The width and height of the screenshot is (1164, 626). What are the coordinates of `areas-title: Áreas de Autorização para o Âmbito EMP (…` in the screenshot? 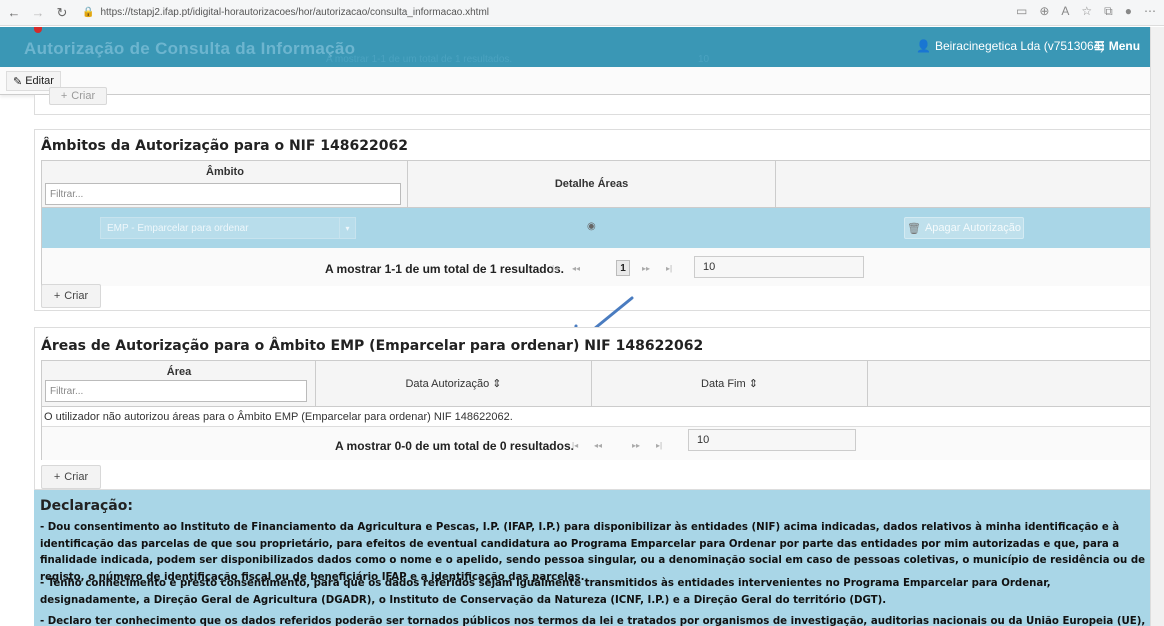 It's located at (372, 346).